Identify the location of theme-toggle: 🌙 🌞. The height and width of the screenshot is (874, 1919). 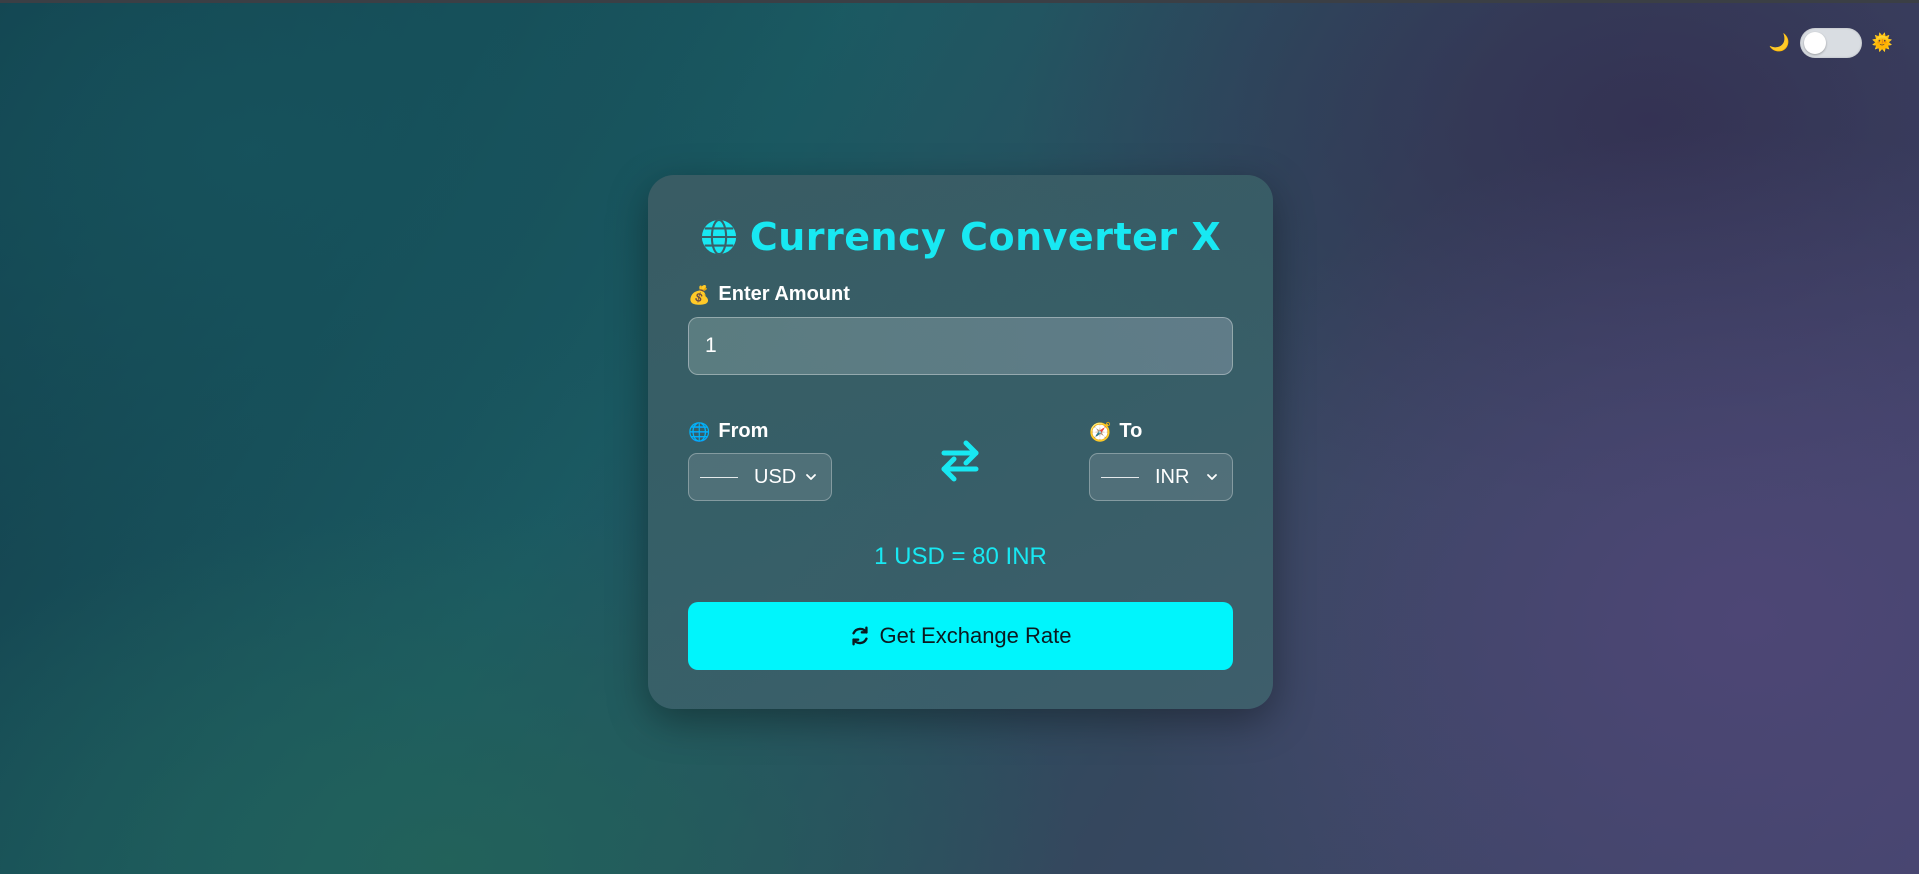
(1831, 43).